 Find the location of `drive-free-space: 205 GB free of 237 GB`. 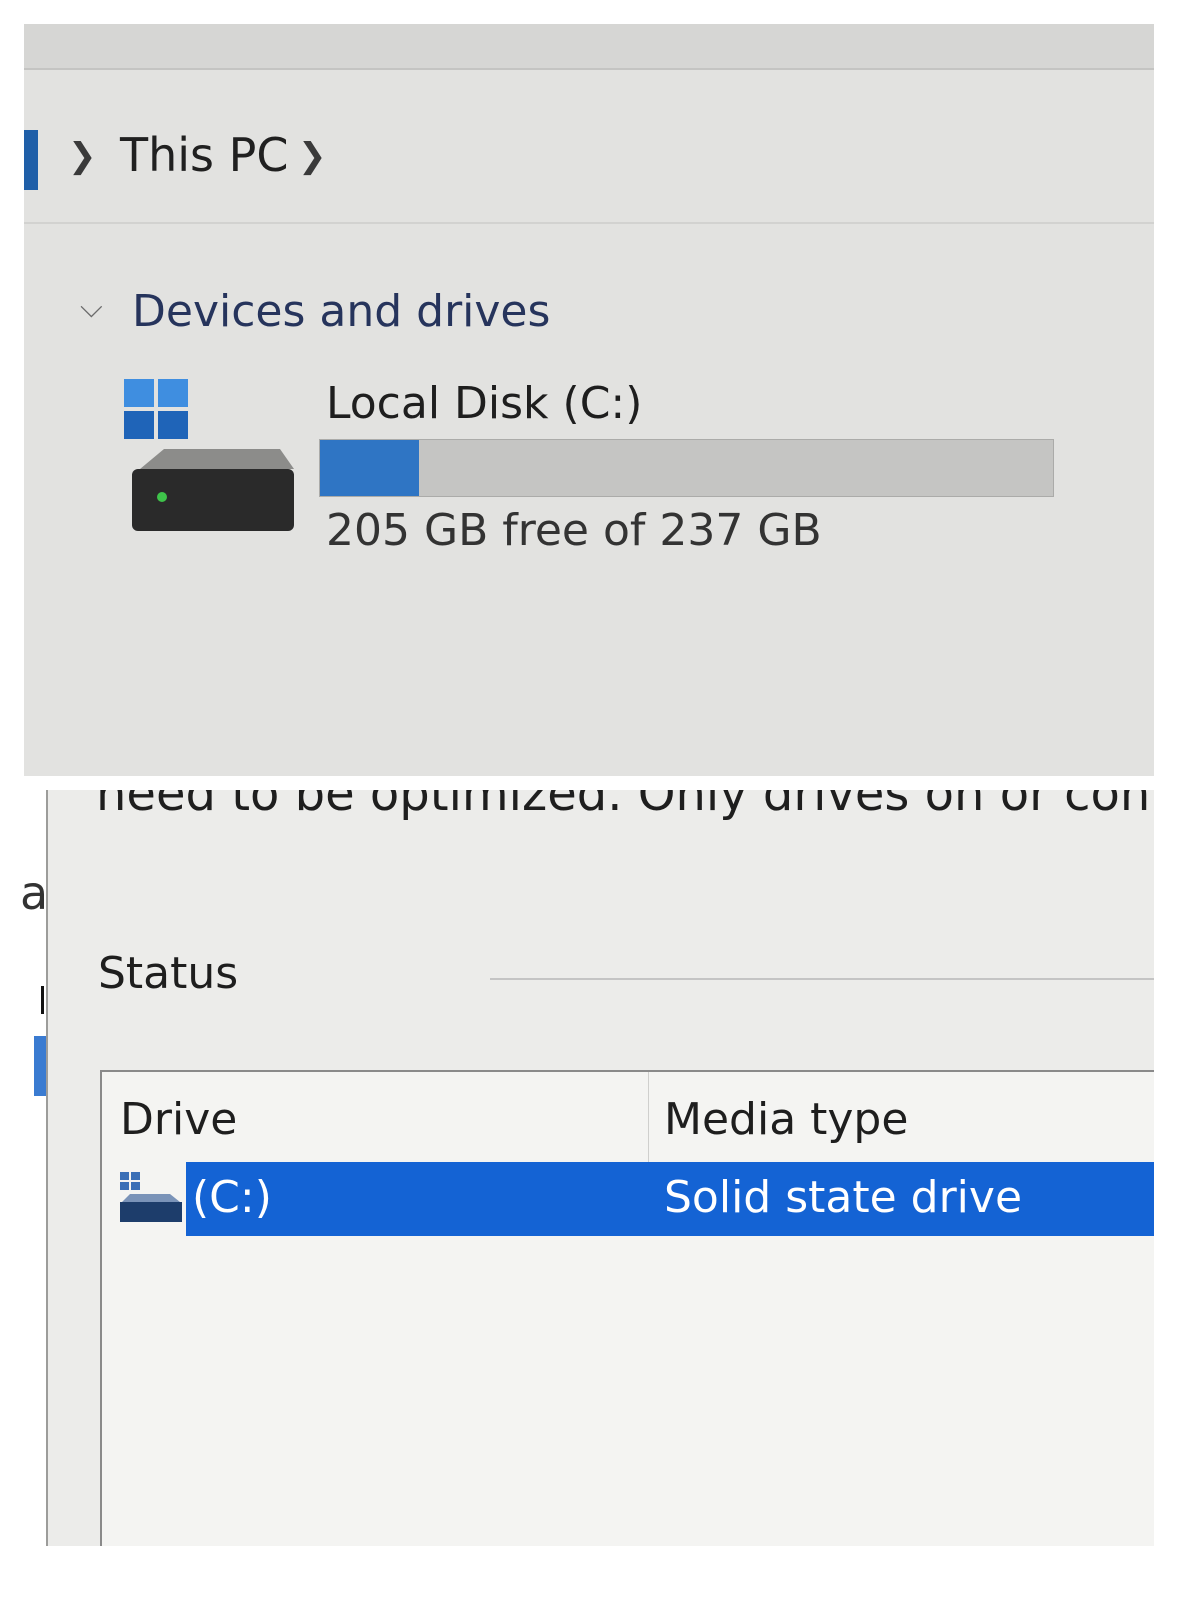

drive-free-space: 205 GB free of 237 GB is located at coordinates (574, 530).